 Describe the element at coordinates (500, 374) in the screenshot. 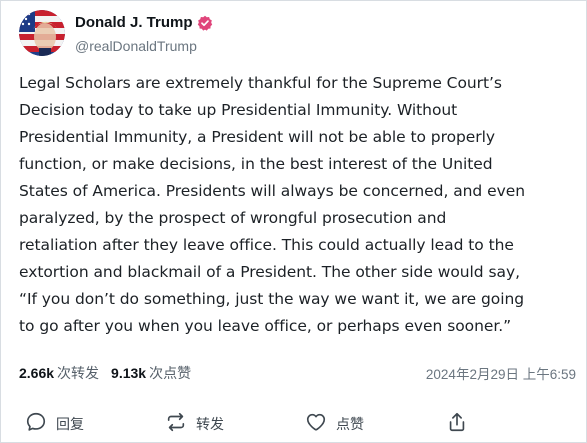

I see `post-timestamp: 2024年2月29日 上午6:59` at that location.